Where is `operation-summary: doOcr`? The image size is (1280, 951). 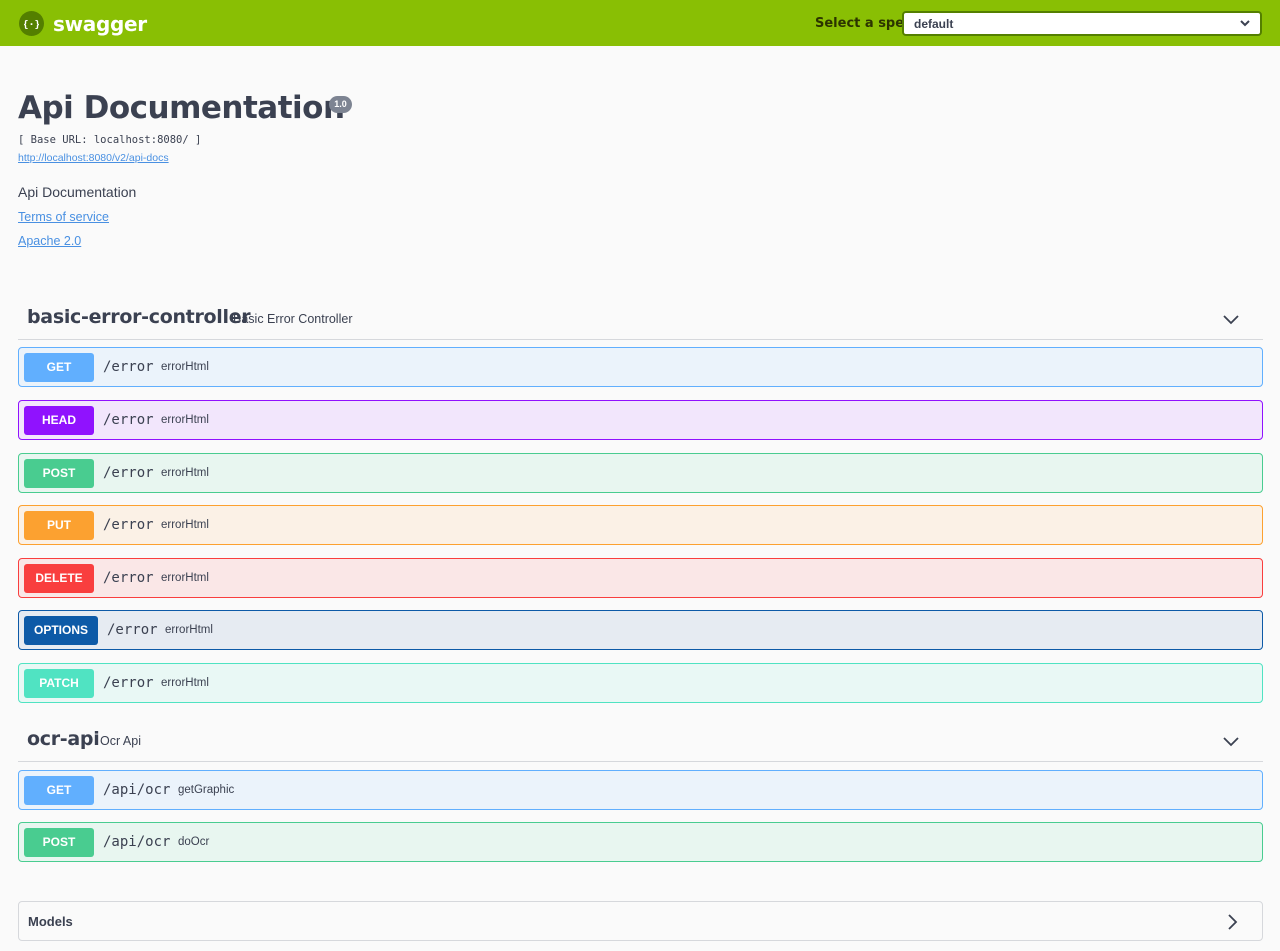 operation-summary: doOcr is located at coordinates (194, 842).